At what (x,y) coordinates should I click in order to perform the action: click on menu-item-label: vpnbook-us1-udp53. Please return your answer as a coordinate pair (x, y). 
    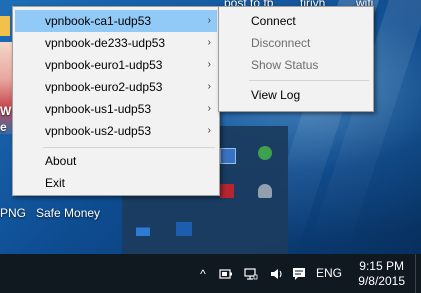
    Looking at the image, I should click on (98, 109).